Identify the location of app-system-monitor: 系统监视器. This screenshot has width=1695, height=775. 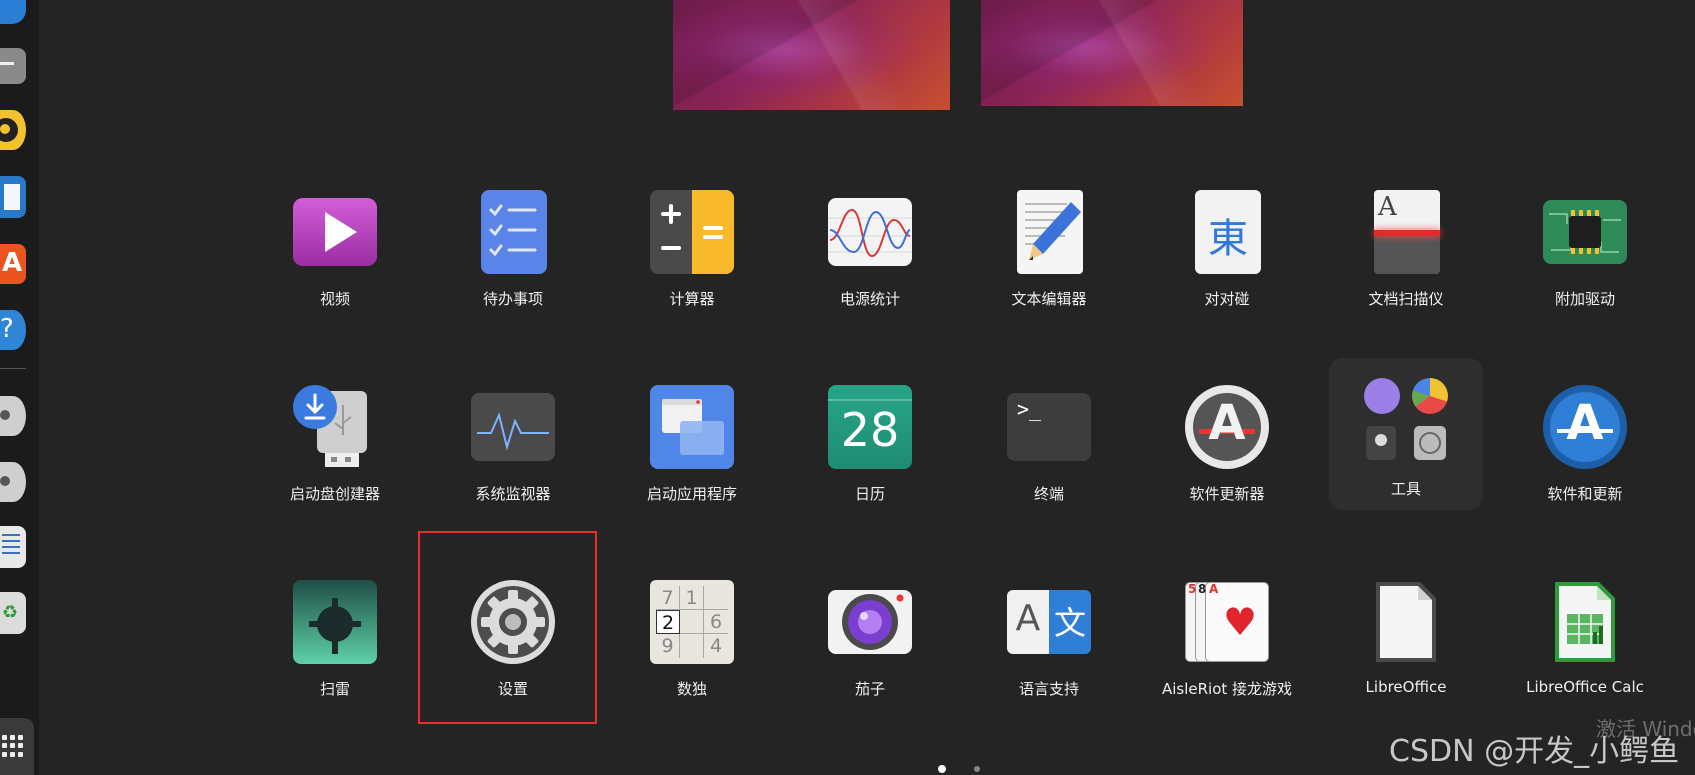
(513, 445).